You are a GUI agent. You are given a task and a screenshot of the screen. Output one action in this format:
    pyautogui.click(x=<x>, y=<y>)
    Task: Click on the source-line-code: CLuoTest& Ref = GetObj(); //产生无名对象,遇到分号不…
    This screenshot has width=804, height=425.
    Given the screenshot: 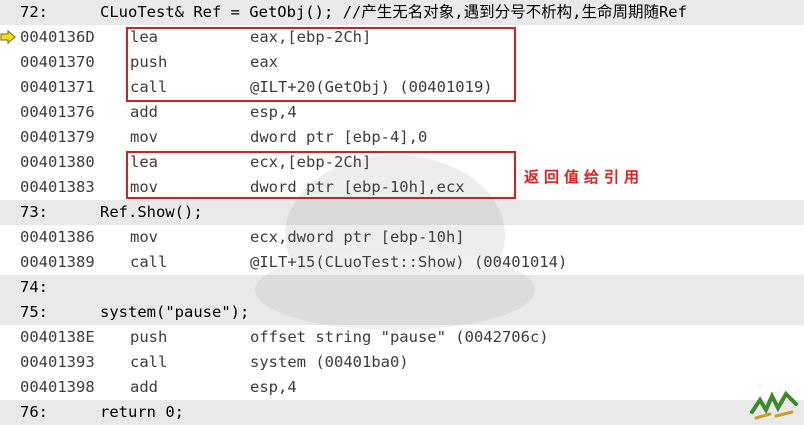 What is the action you would take?
    pyautogui.click(x=393, y=12)
    